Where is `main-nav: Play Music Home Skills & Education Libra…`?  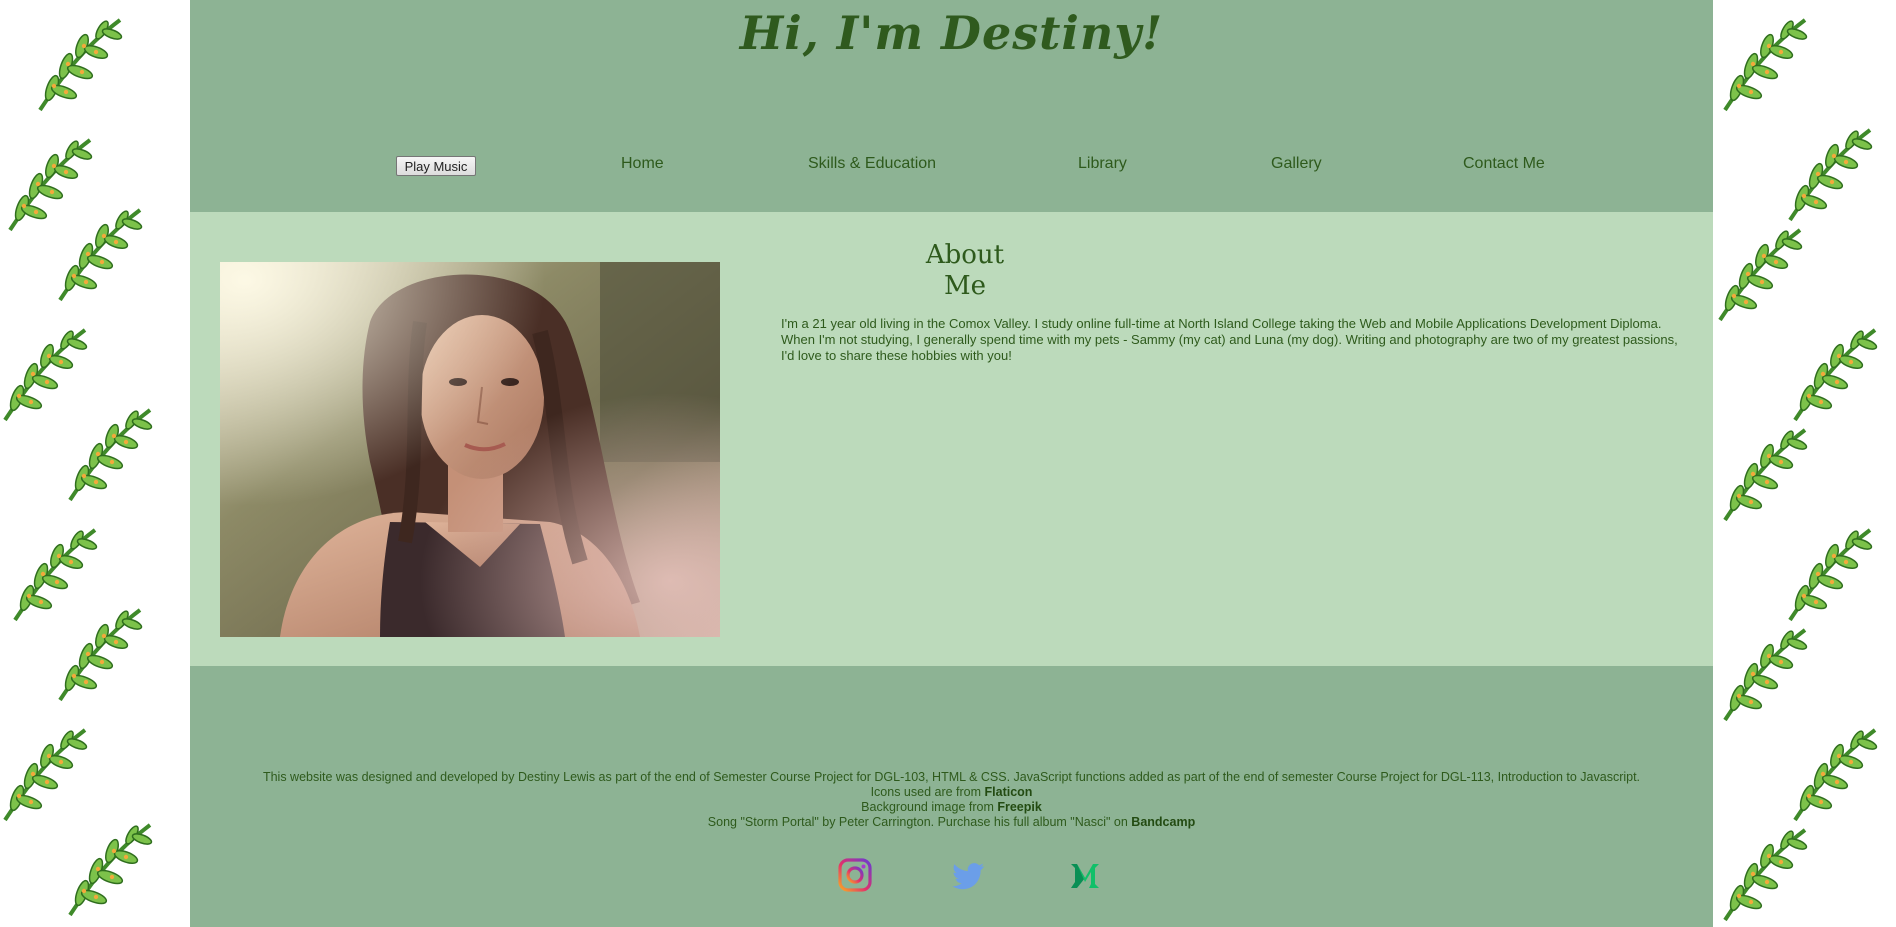 main-nav: Play Music Home Skills & Education Libra… is located at coordinates (951, 165).